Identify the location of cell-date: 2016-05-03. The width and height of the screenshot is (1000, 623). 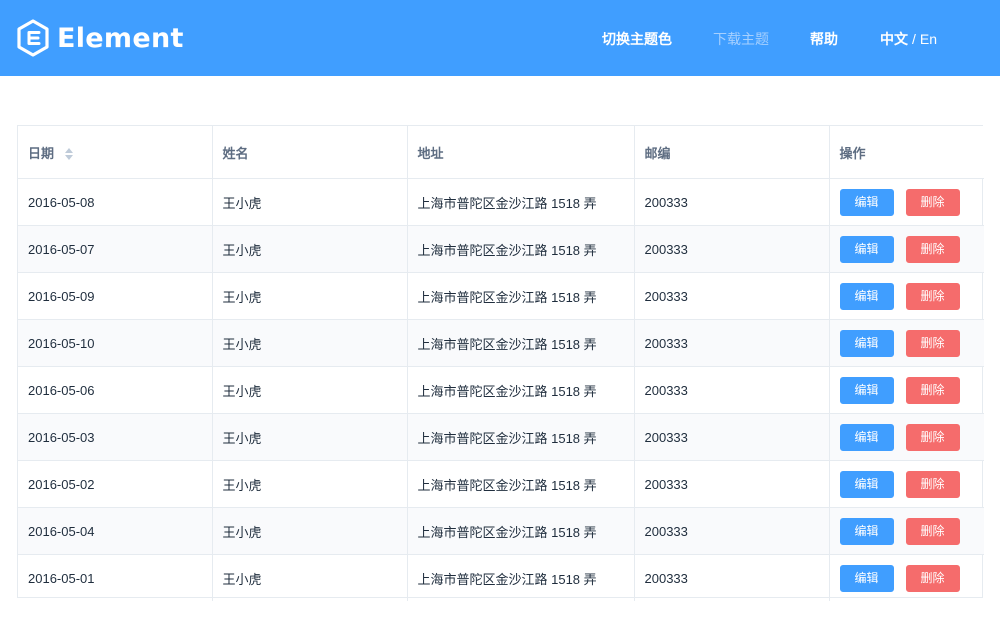
(115, 437).